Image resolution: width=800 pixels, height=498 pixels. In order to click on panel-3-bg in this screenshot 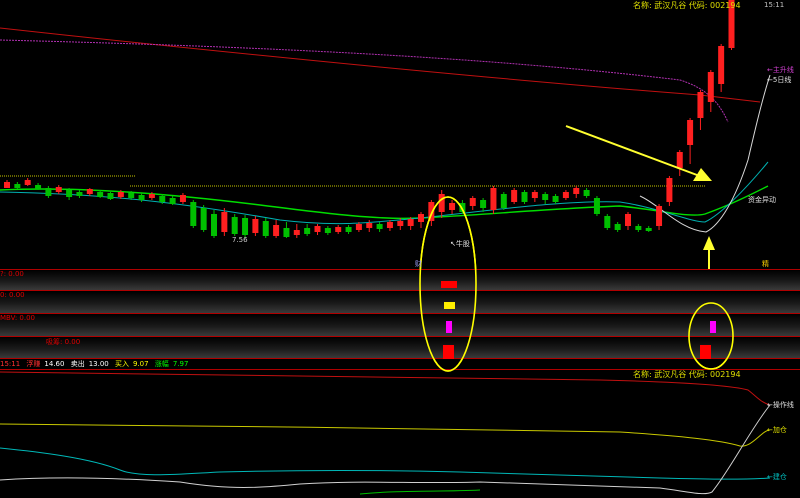, I will do `click(400, 325)`.